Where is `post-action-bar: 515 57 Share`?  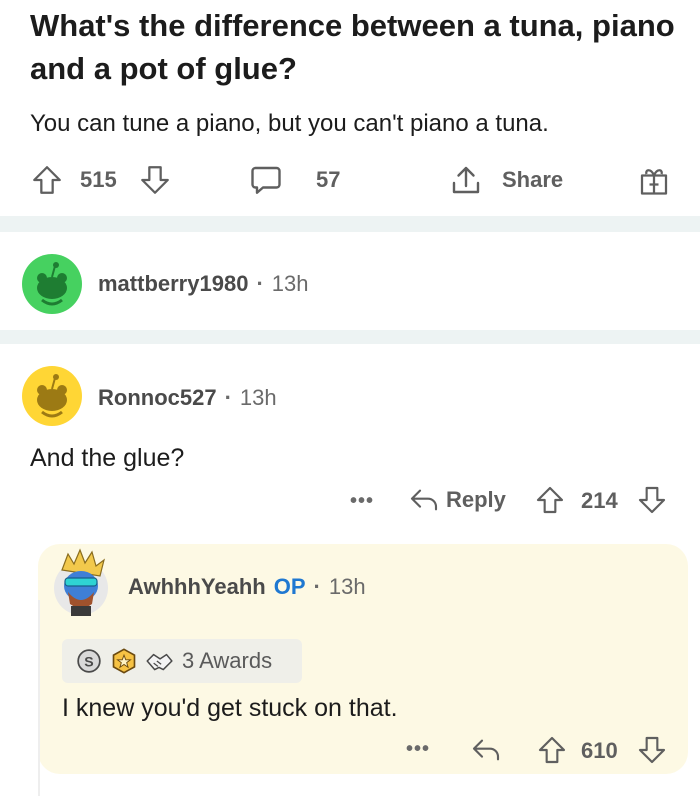
post-action-bar: 515 57 Share is located at coordinates (350, 180).